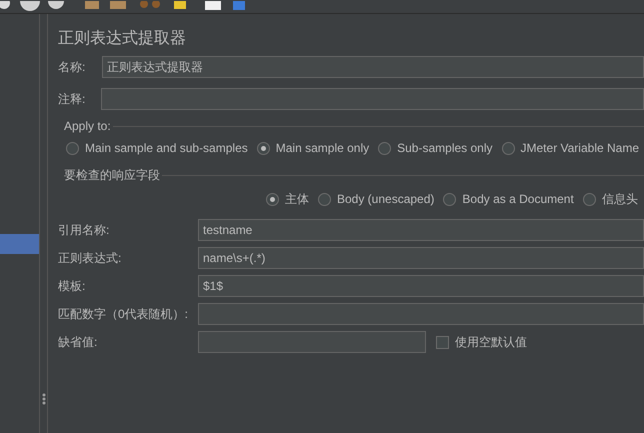 Image resolution: width=644 pixels, height=433 pixels. I want to click on radio-option: JMeter Variable Name, so click(571, 148).